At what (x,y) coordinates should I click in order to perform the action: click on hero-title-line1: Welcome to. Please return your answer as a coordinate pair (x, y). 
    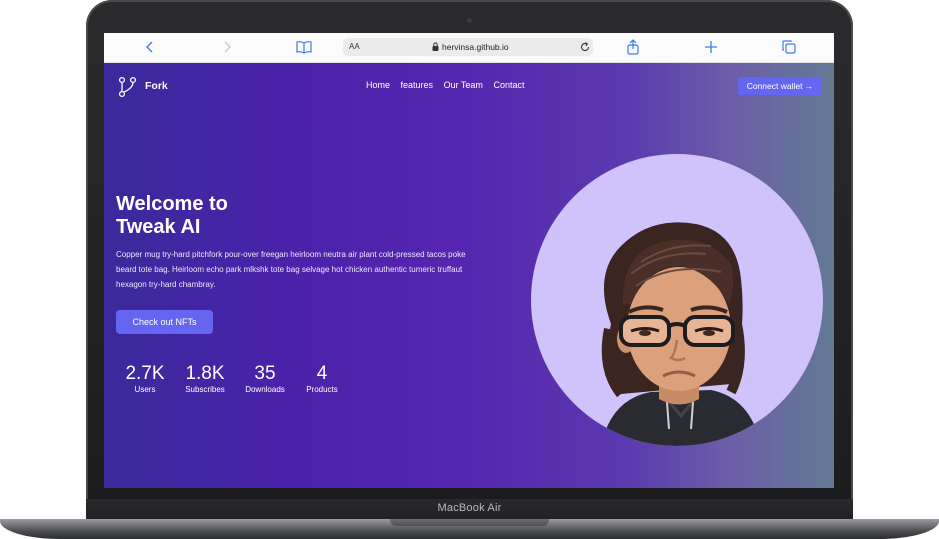
    Looking at the image, I should click on (172, 204).